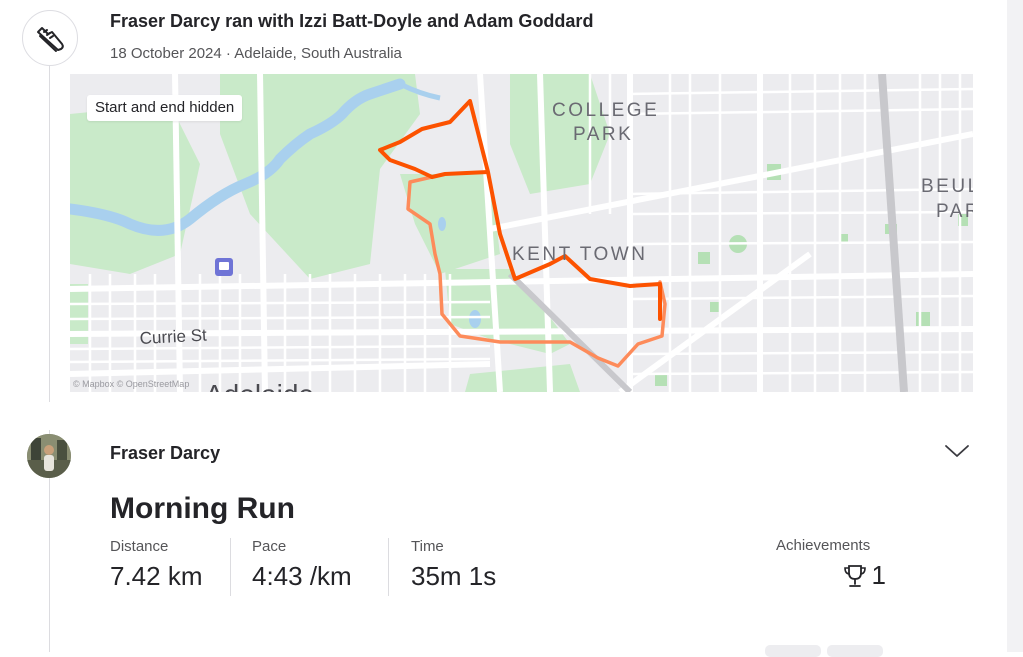 The image size is (1023, 657). Describe the element at coordinates (173, 336) in the screenshot. I see `map-label-currie-st: Currie St` at that location.